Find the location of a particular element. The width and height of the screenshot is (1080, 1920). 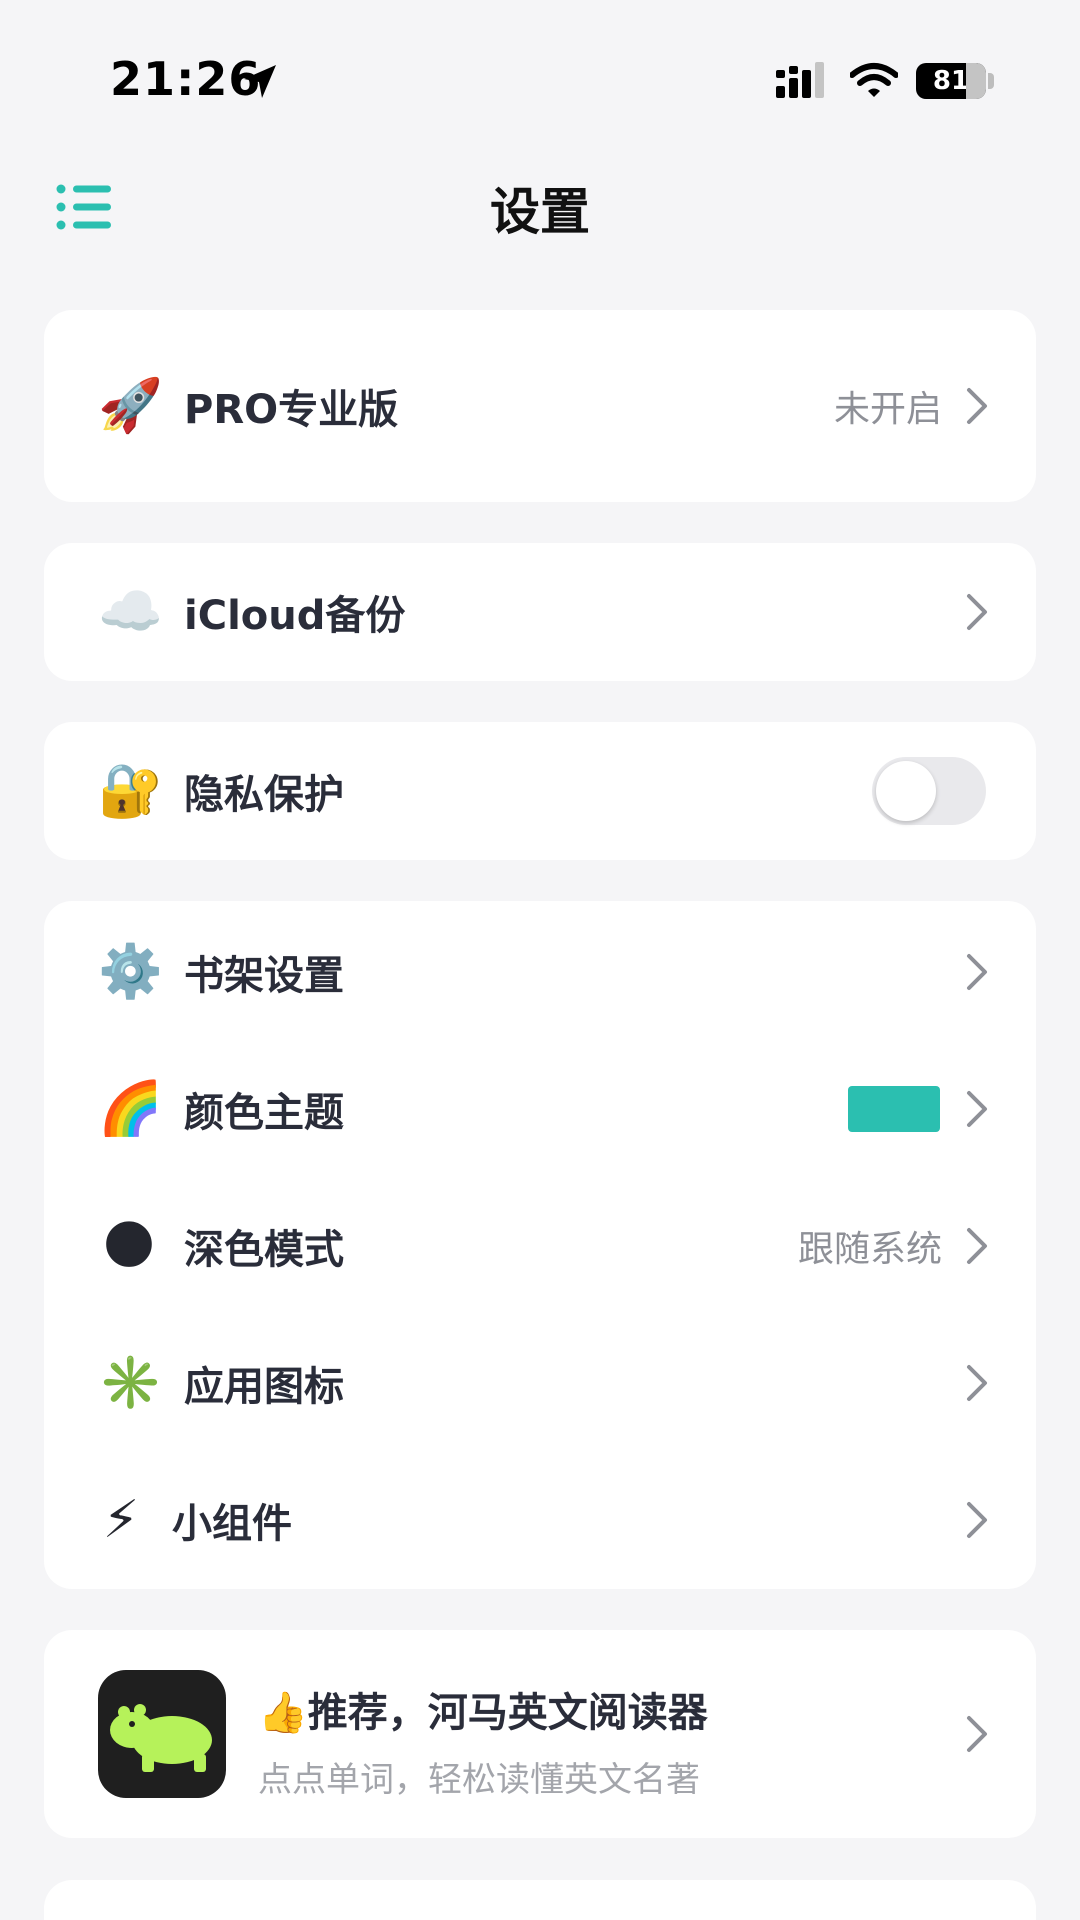

privacy-toggle is located at coordinates (929, 791).